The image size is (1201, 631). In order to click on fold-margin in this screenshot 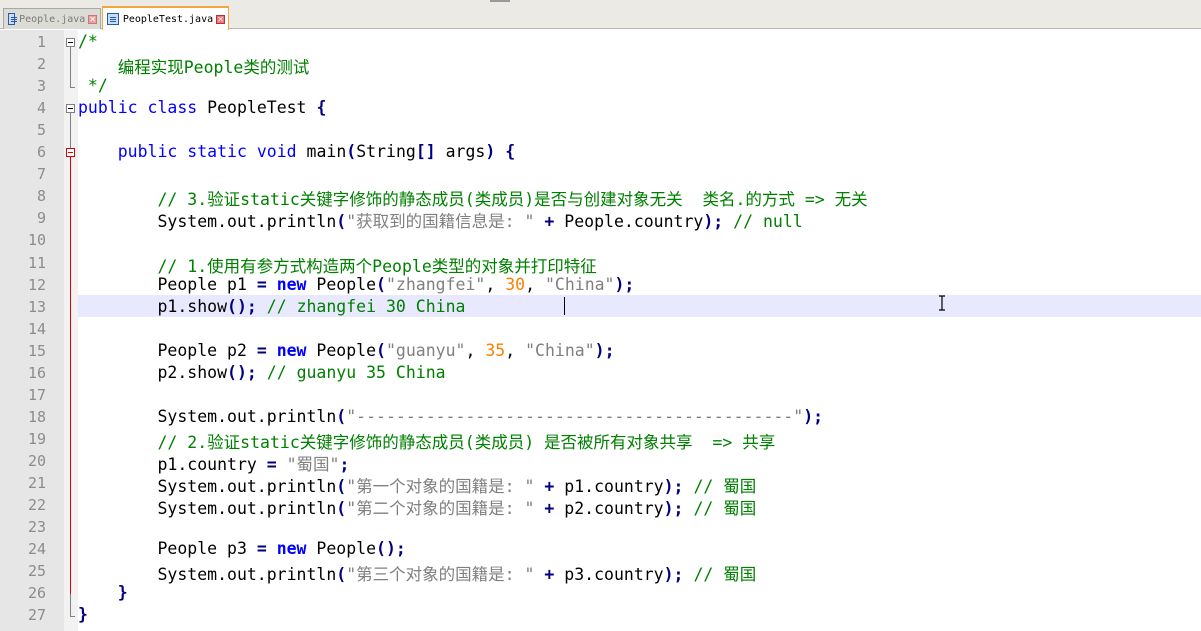, I will do `click(71, 330)`.